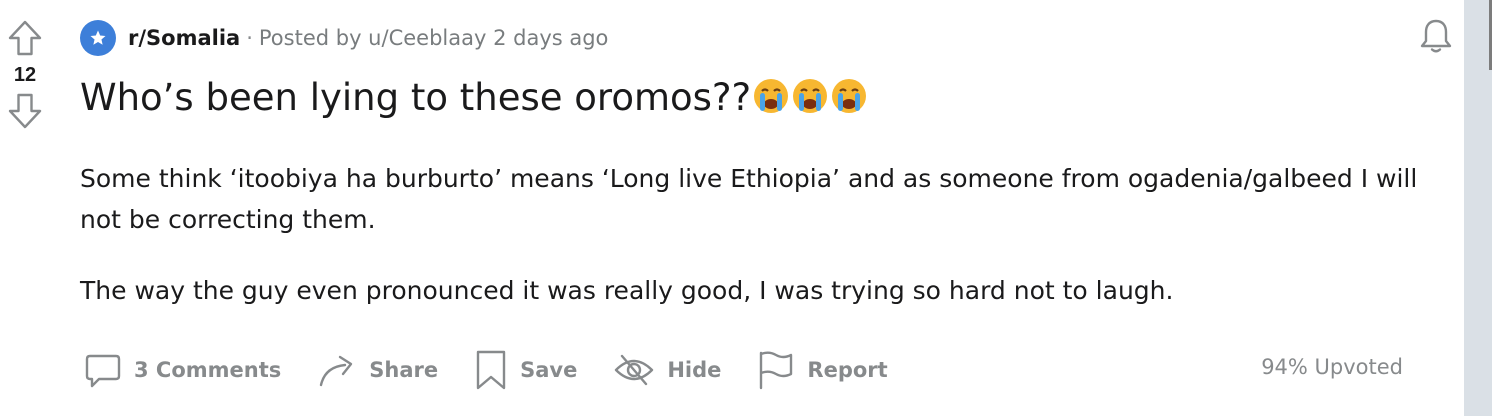 The width and height of the screenshot is (1492, 416). Describe the element at coordinates (434, 38) in the screenshot. I see `posted-by-text: Posted by u/Ceeblaay 2 days ago` at that location.